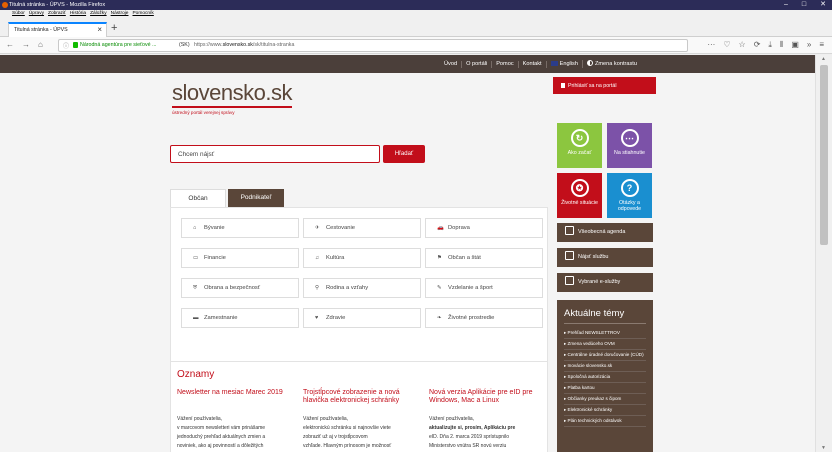 This screenshot has width=832, height=452. Describe the element at coordinates (770, 45) in the screenshot. I see `downloads-icon: ⤓` at that location.